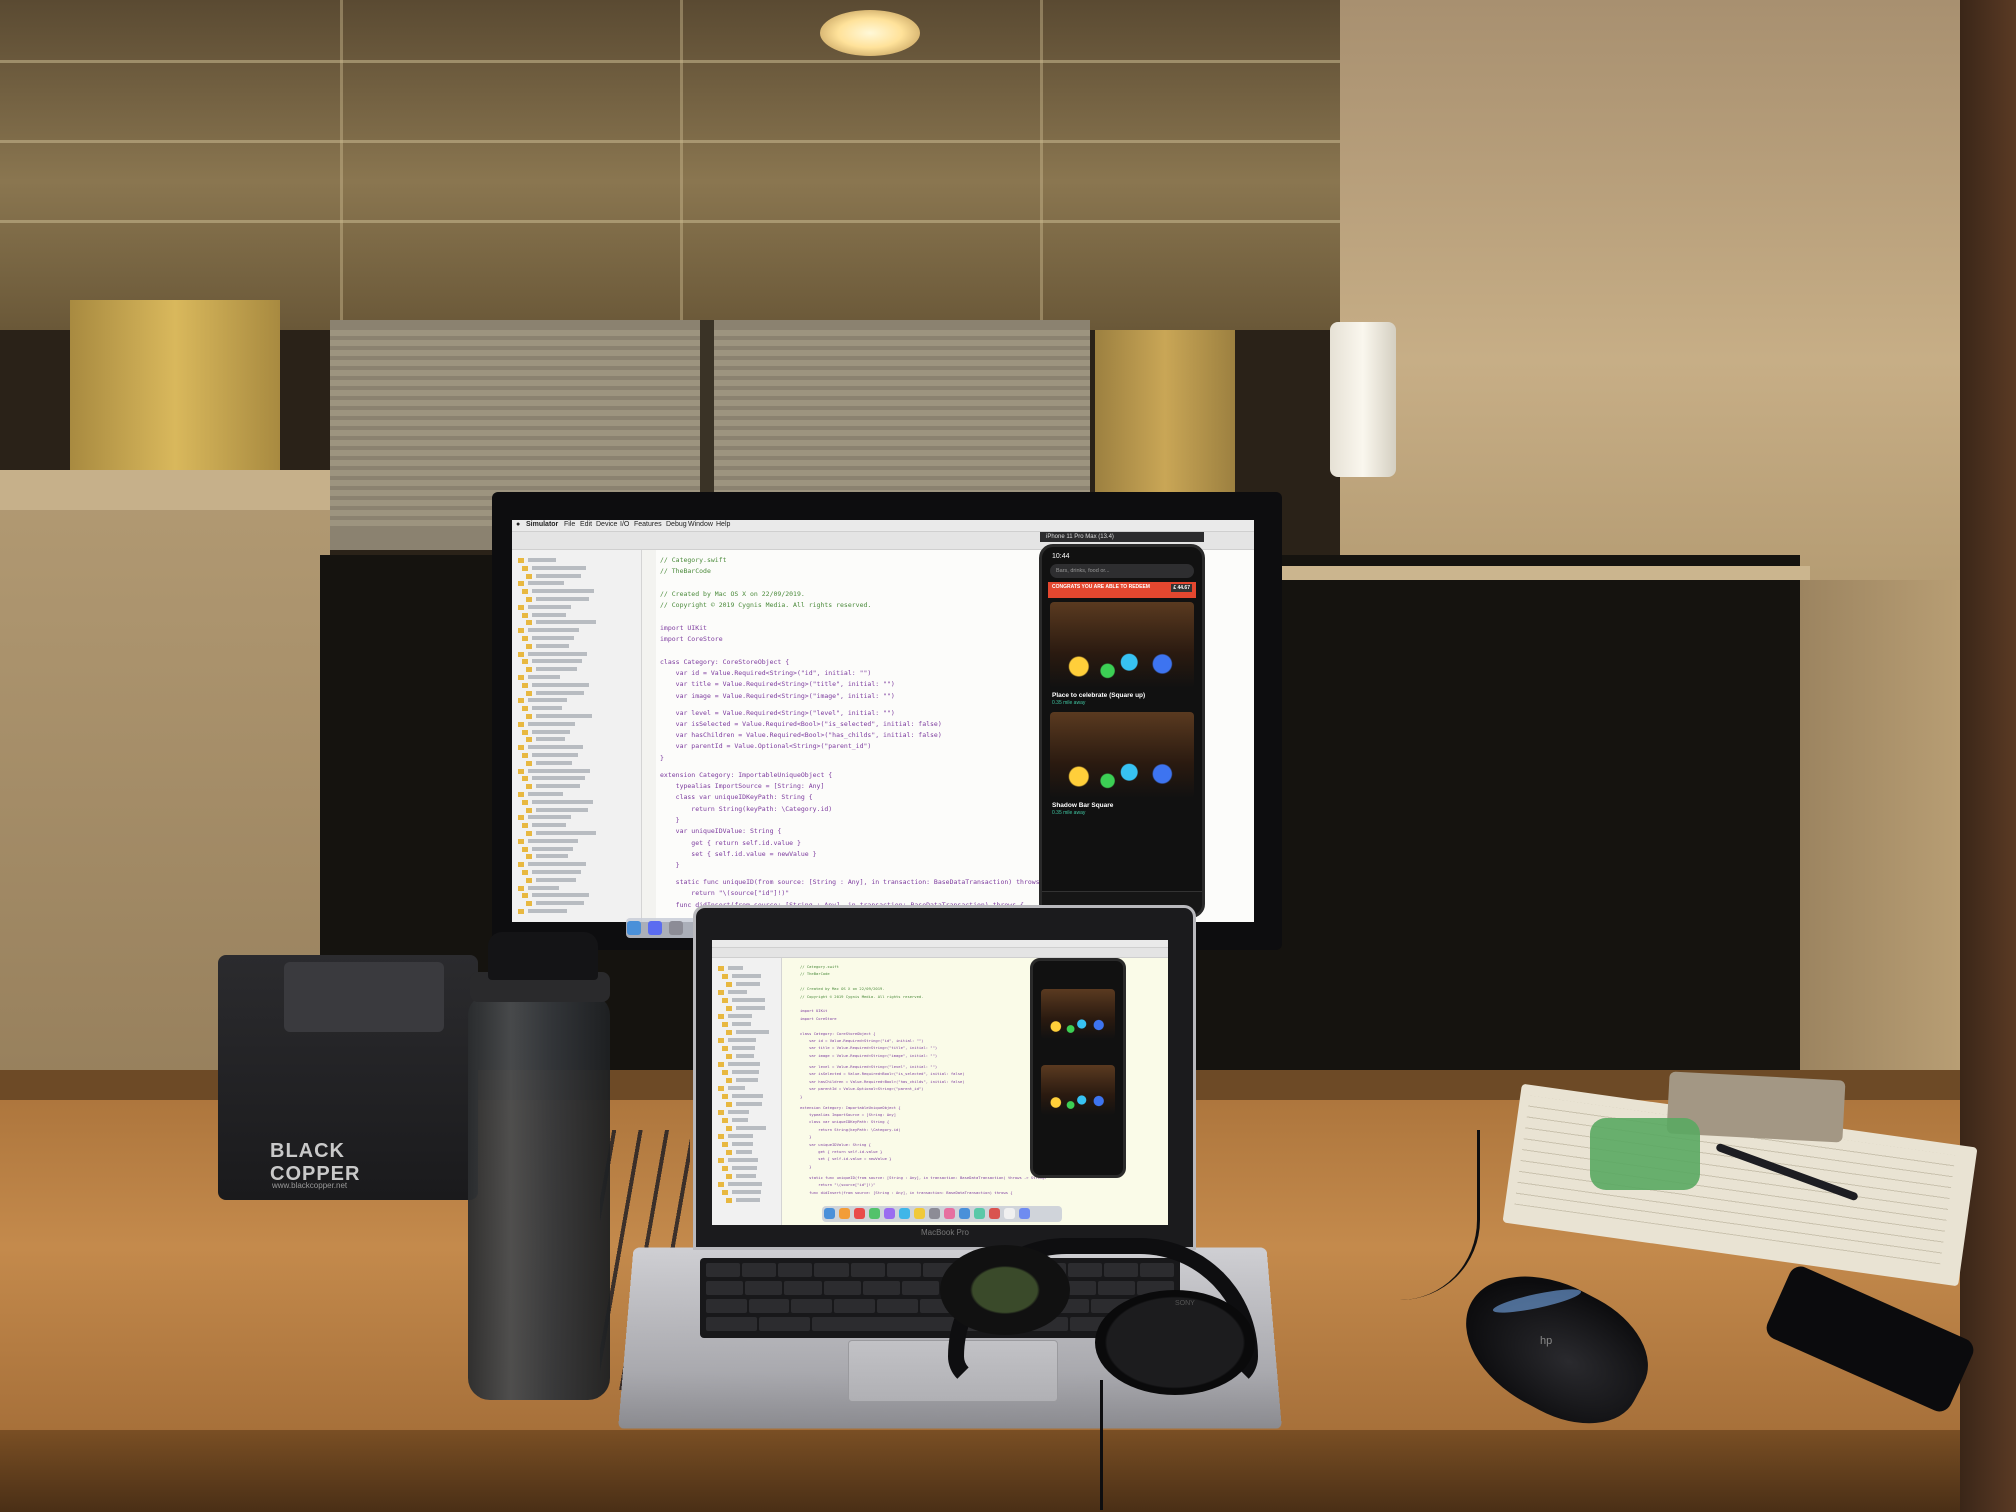 This screenshot has width=2016, height=1512. I want to click on venue-name: Place to celebrate (Square up), so click(1122, 693).